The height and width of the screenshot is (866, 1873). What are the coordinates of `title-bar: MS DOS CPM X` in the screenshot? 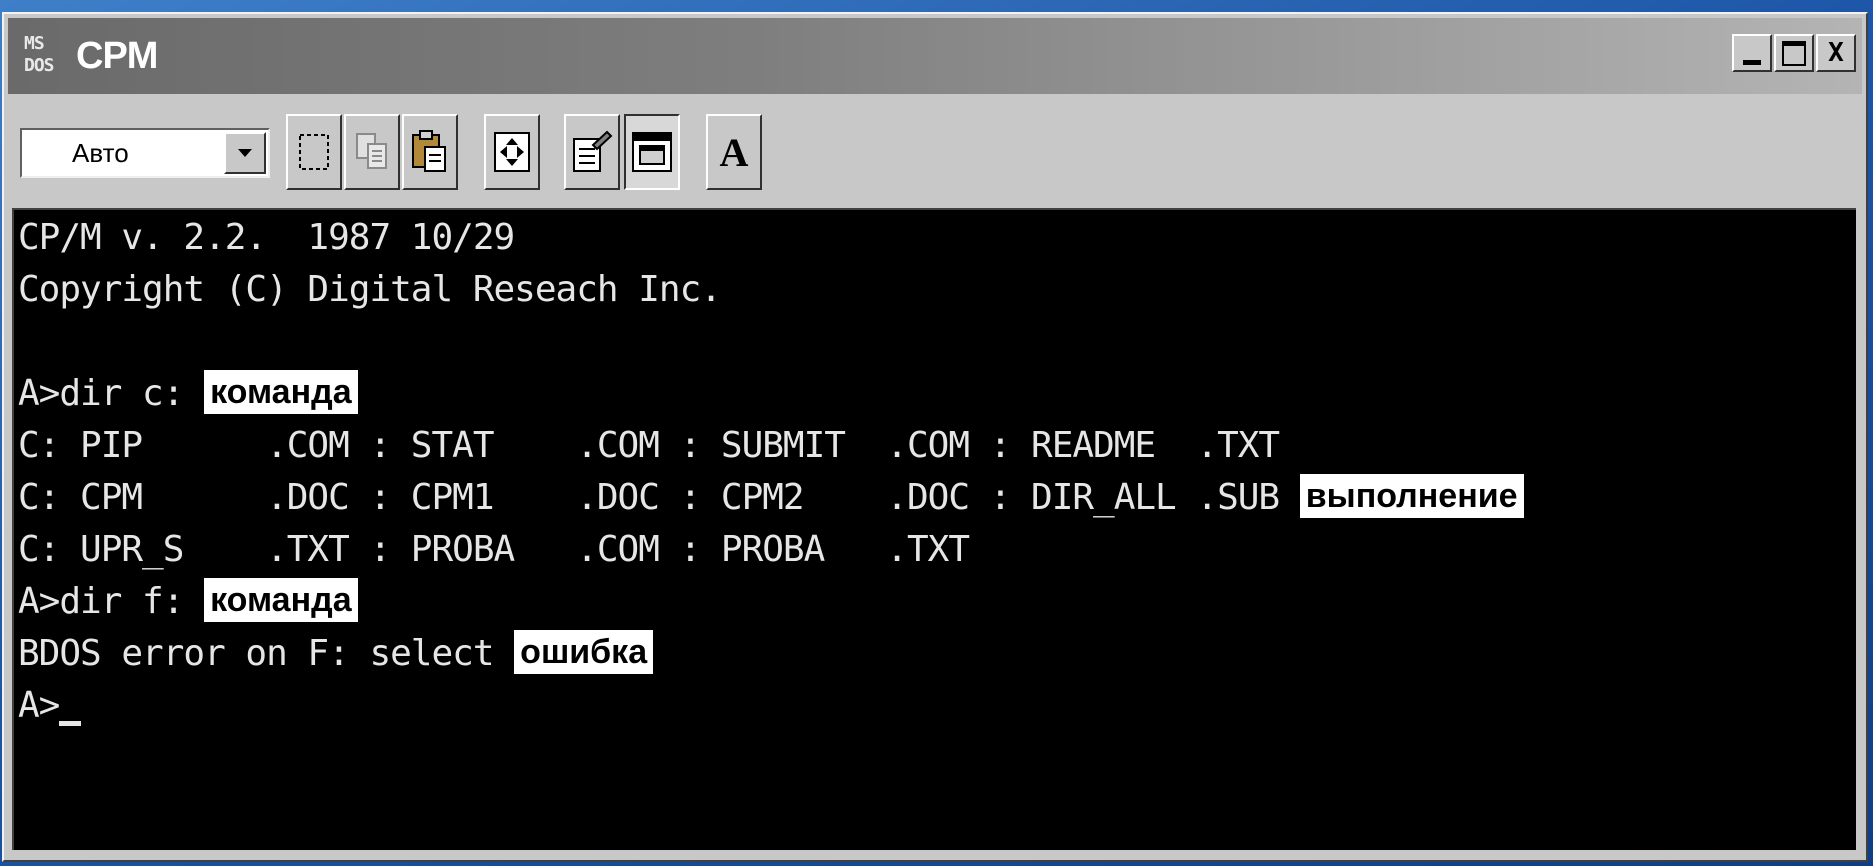 It's located at (935, 56).